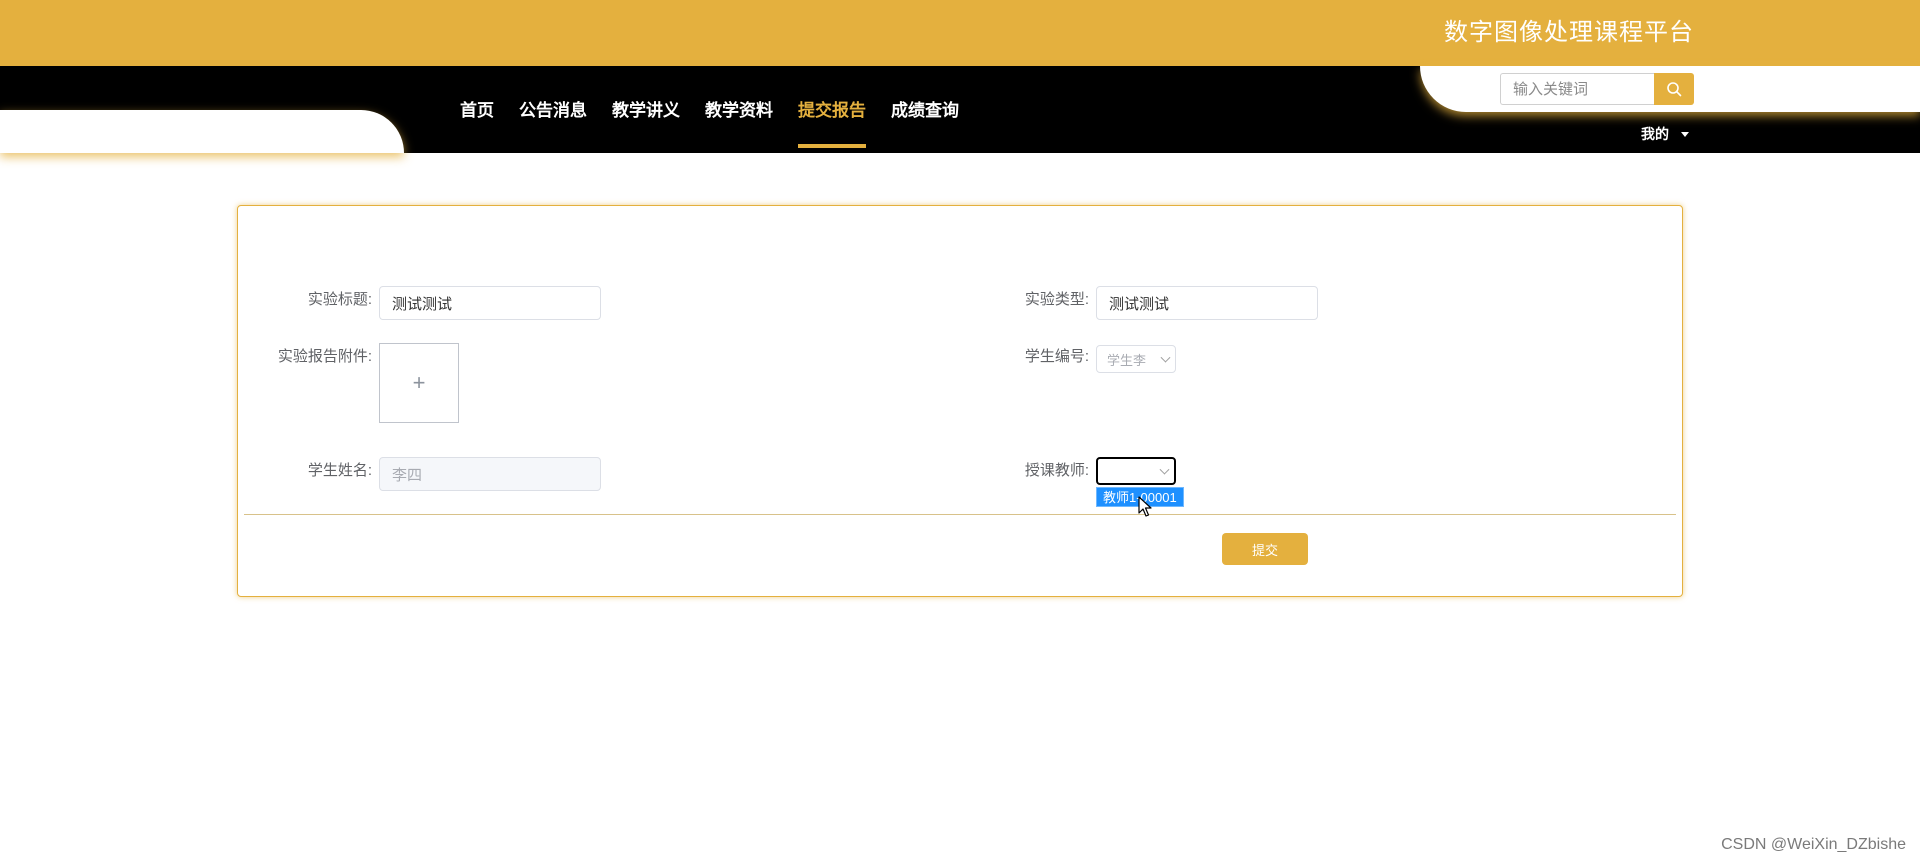 The image size is (1920, 865). Describe the element at coordinates (202, 131) in the screenshot. I see `left-decorative-tab` at that location.